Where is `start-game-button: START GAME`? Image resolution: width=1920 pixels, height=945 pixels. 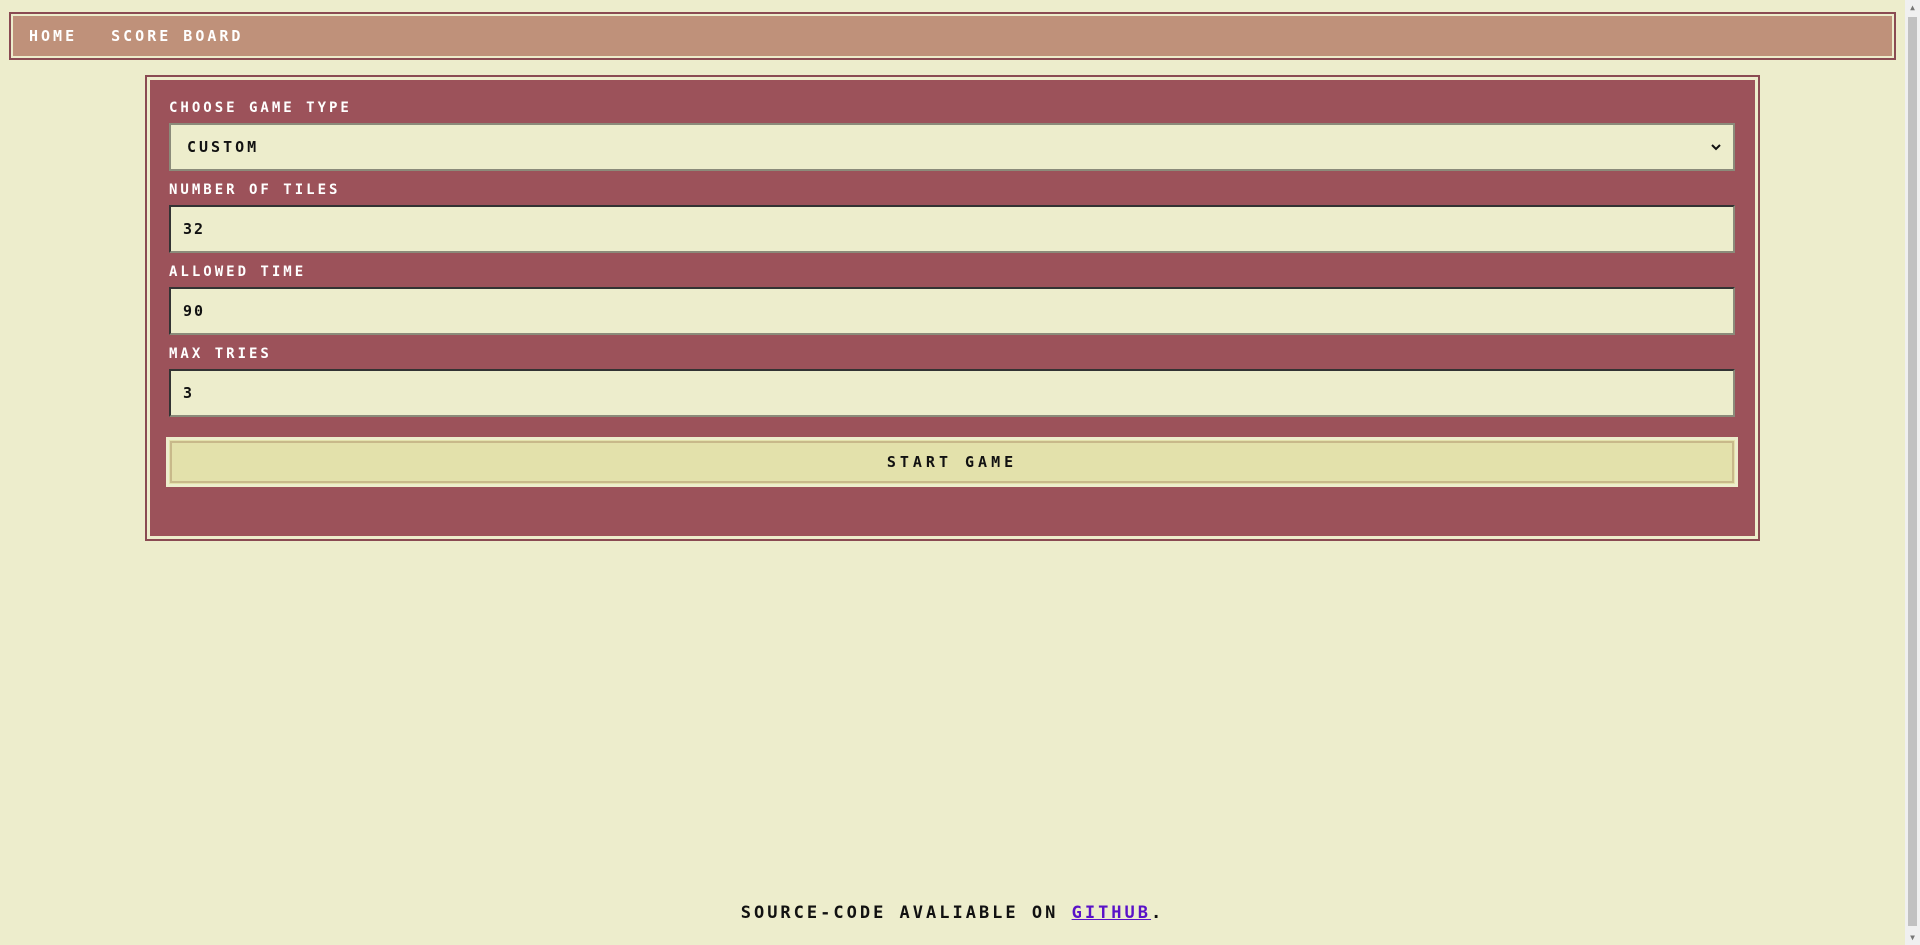
start-game-button: START GAME is located at coordinates (952, 462).